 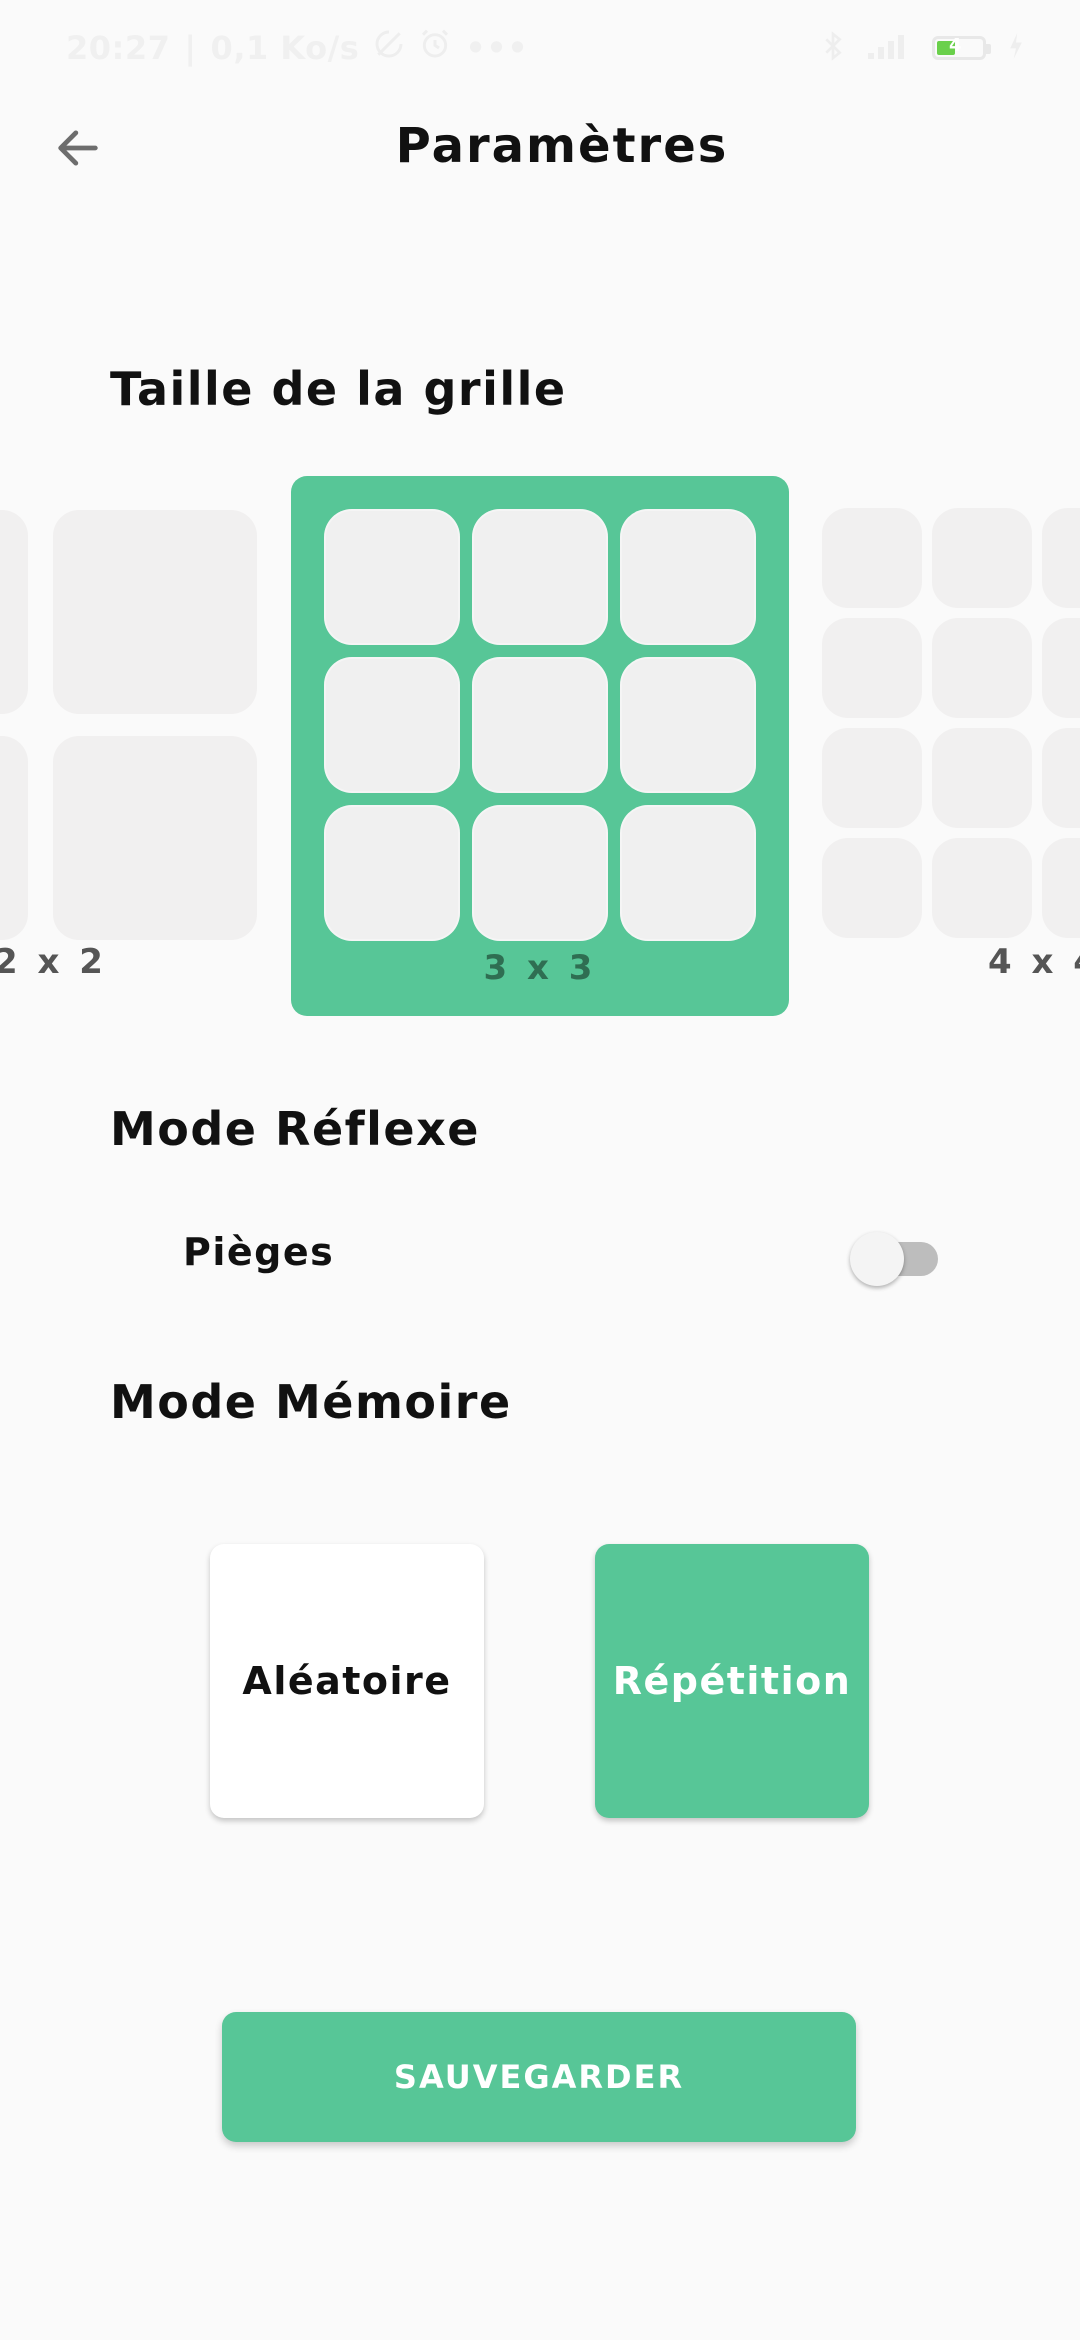 I want to click on mode-repetition-button: Répétition, so click(x=732, y=1681).